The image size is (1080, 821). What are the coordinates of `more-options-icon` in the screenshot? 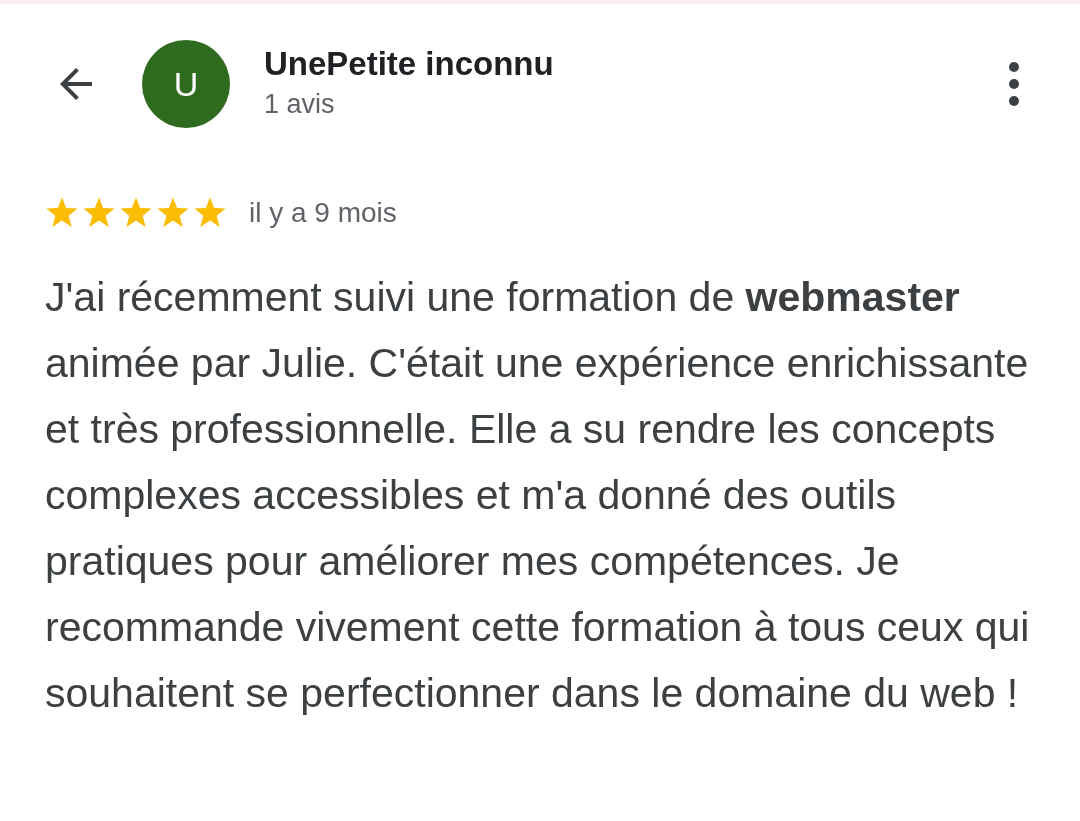 It's located at (1014, 84).